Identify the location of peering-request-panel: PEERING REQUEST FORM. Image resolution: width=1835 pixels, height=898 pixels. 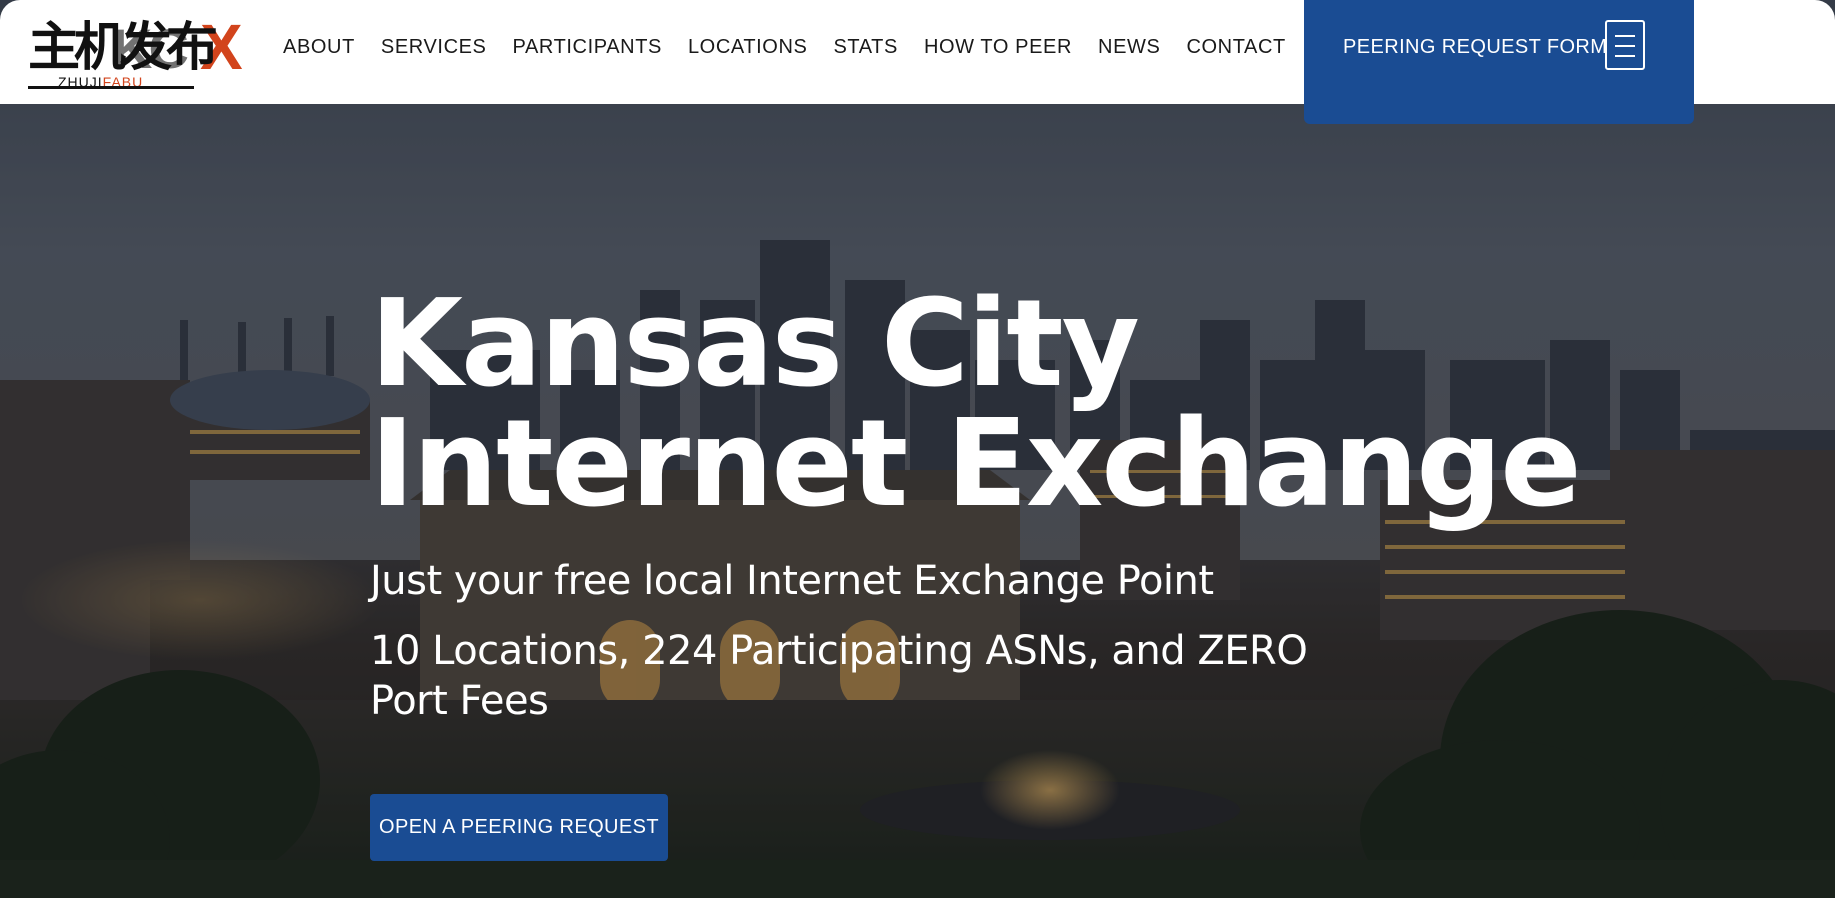
(1499, 62).